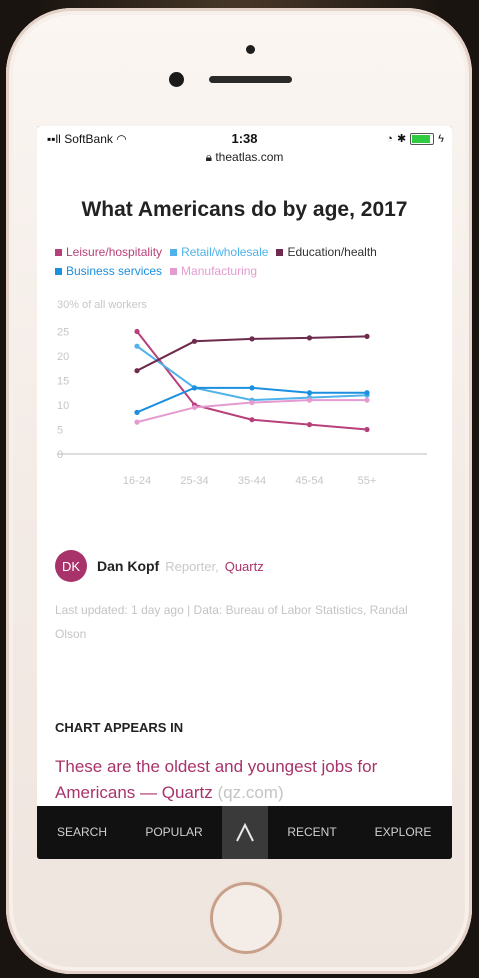  I want to click on tab-recent: RECENT, so click(312, 832).